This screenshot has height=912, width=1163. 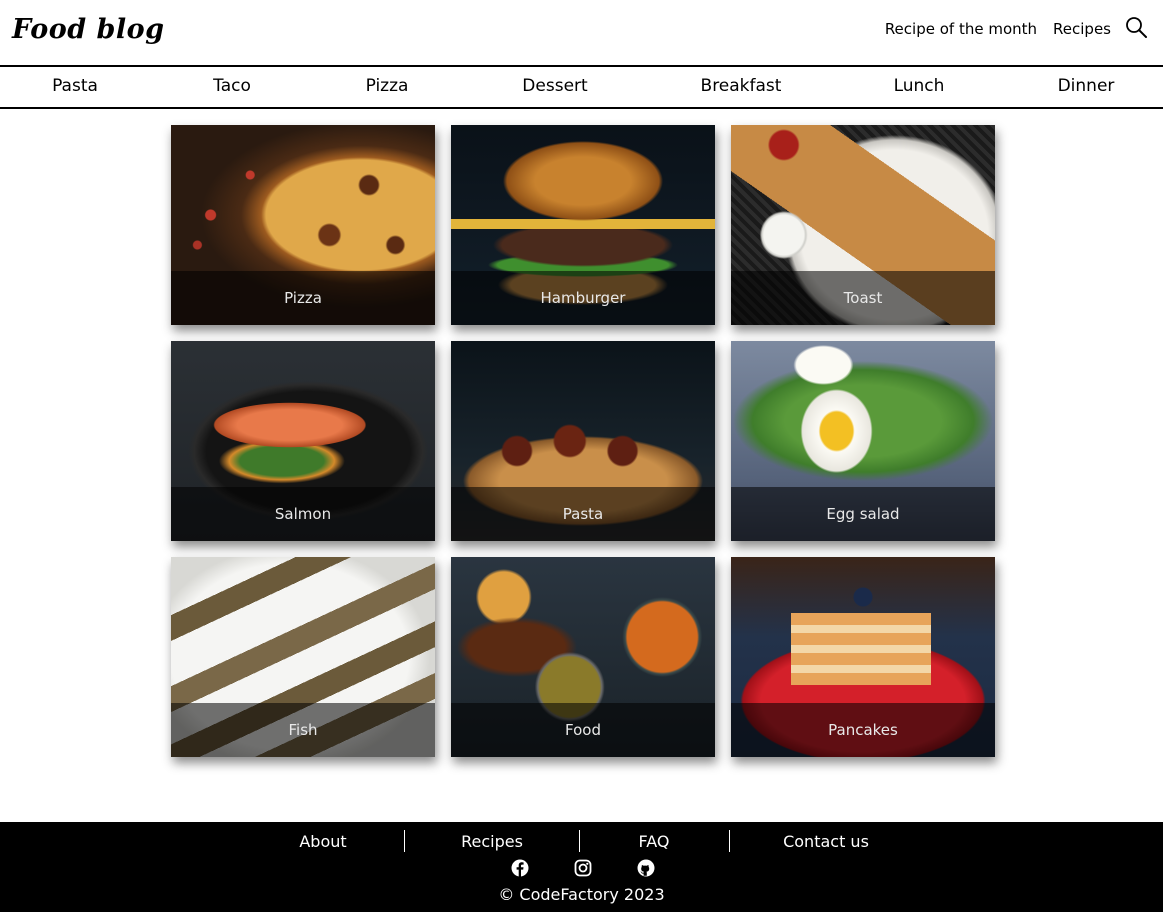 What do you see at coordinates (863, 657) in the screenshot?
I see `recipe-card-pancakes: Pancakes` at bounding box center [863, 657].